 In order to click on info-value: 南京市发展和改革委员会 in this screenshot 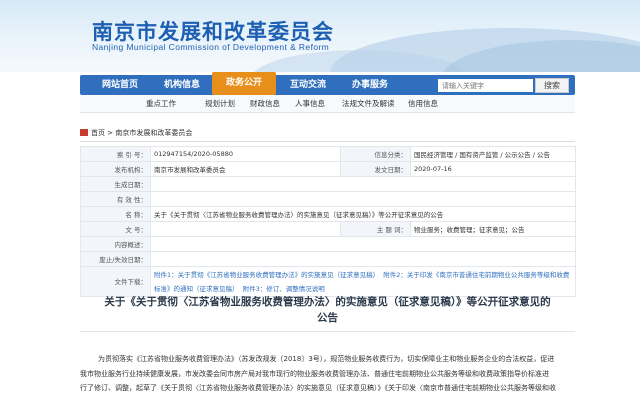, I will do `click(245, 169)`.